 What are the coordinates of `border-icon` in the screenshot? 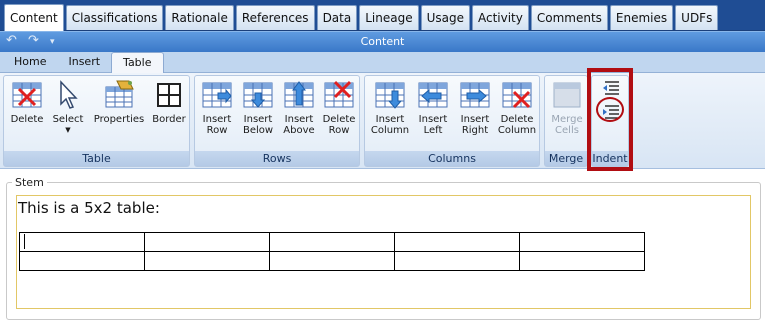 It's located at (169, 95).